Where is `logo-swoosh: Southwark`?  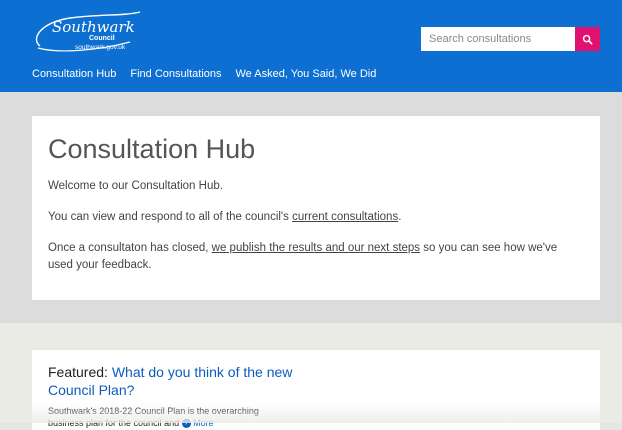
logo-swoosh: Southwark is located at coordinates (88, 31).